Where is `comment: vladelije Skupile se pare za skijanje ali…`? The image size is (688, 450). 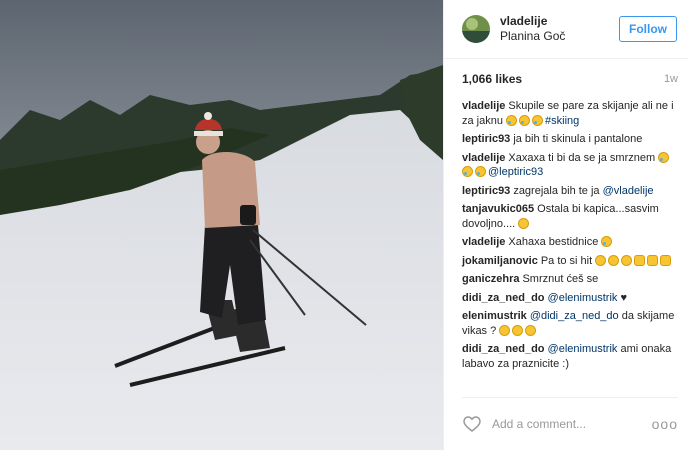 comment: vladelije Skupile se pare za skijanje ali… is located at coordinates (570, 113).